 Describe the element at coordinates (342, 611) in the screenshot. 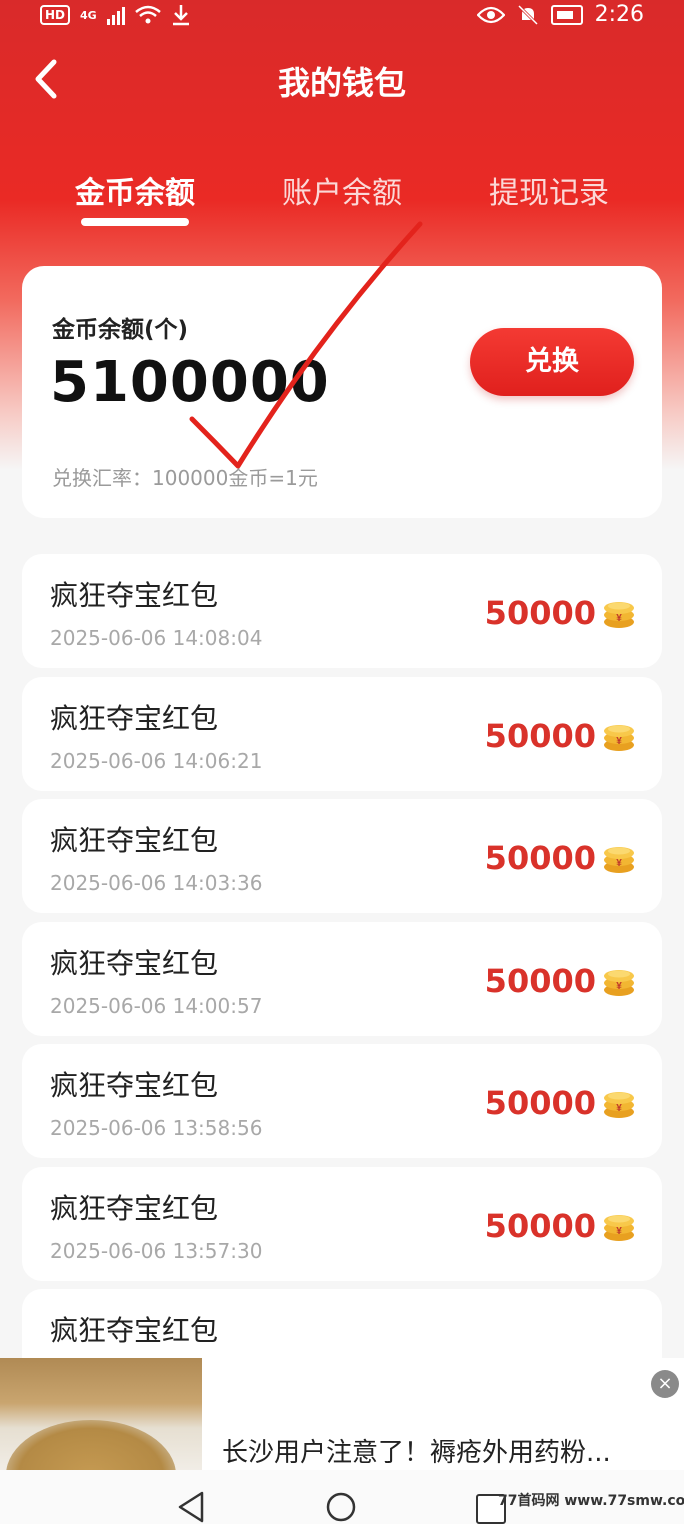

I see `list-item: 疯狂夺宝红包 2025-06-06 14:08:04 50000 ¥` at that location.